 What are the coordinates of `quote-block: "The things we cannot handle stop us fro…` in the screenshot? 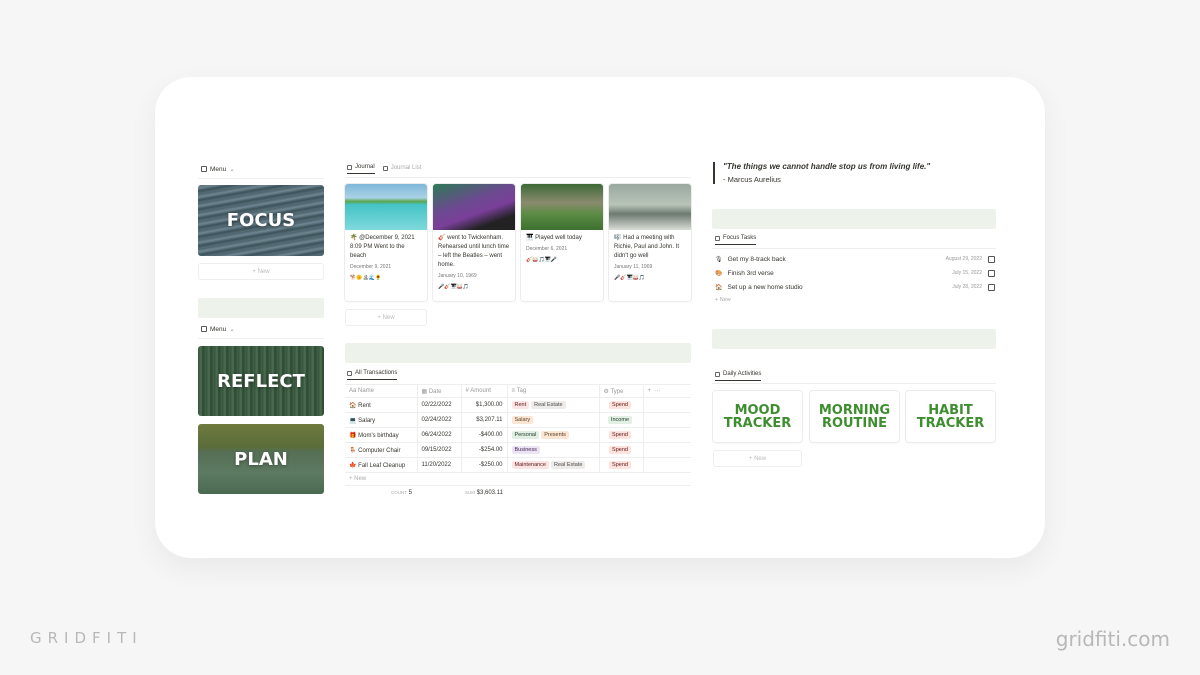 It's located at (853, 173).